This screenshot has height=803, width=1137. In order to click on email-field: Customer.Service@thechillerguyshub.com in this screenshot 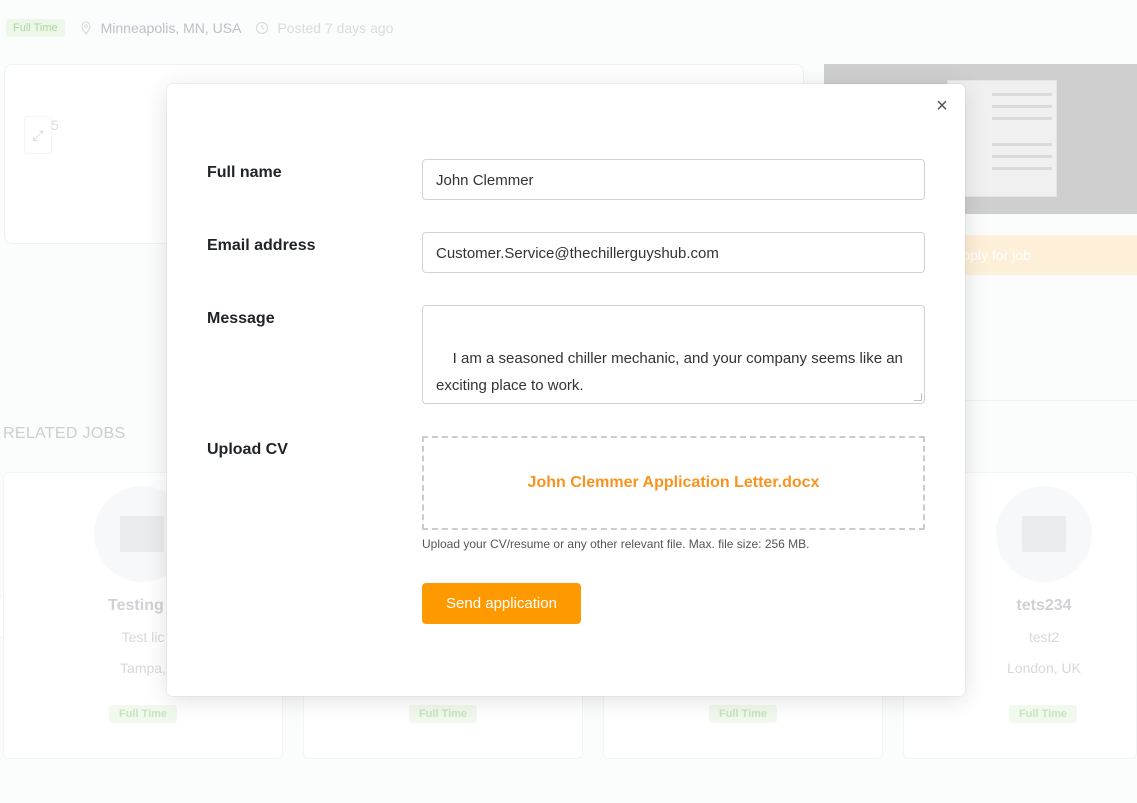, I will do `click(673, 252)`.